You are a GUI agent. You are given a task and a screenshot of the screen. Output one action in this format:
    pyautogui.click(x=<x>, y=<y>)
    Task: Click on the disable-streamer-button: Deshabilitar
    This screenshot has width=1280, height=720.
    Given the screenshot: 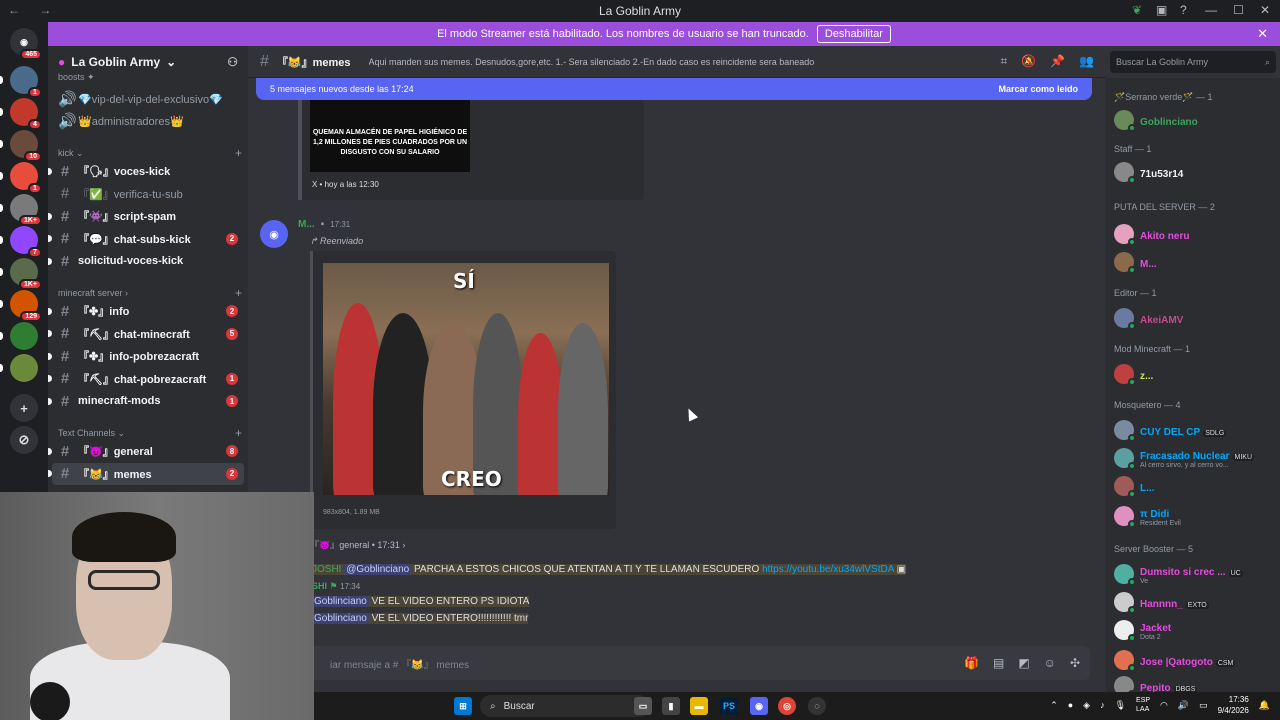 What is the action you would take?
    pyautogui.click(x=853, y=34)
    